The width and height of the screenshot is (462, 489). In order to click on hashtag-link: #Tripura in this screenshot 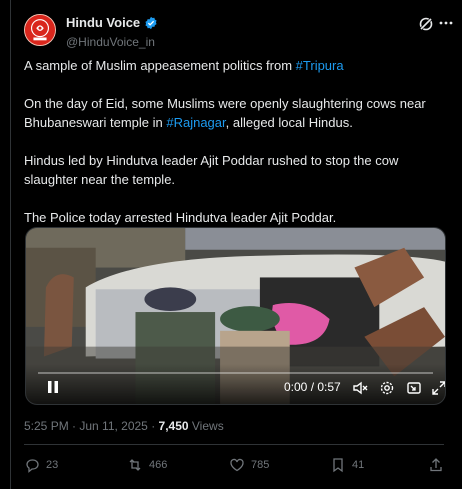, I will do `click(320, 65)`.